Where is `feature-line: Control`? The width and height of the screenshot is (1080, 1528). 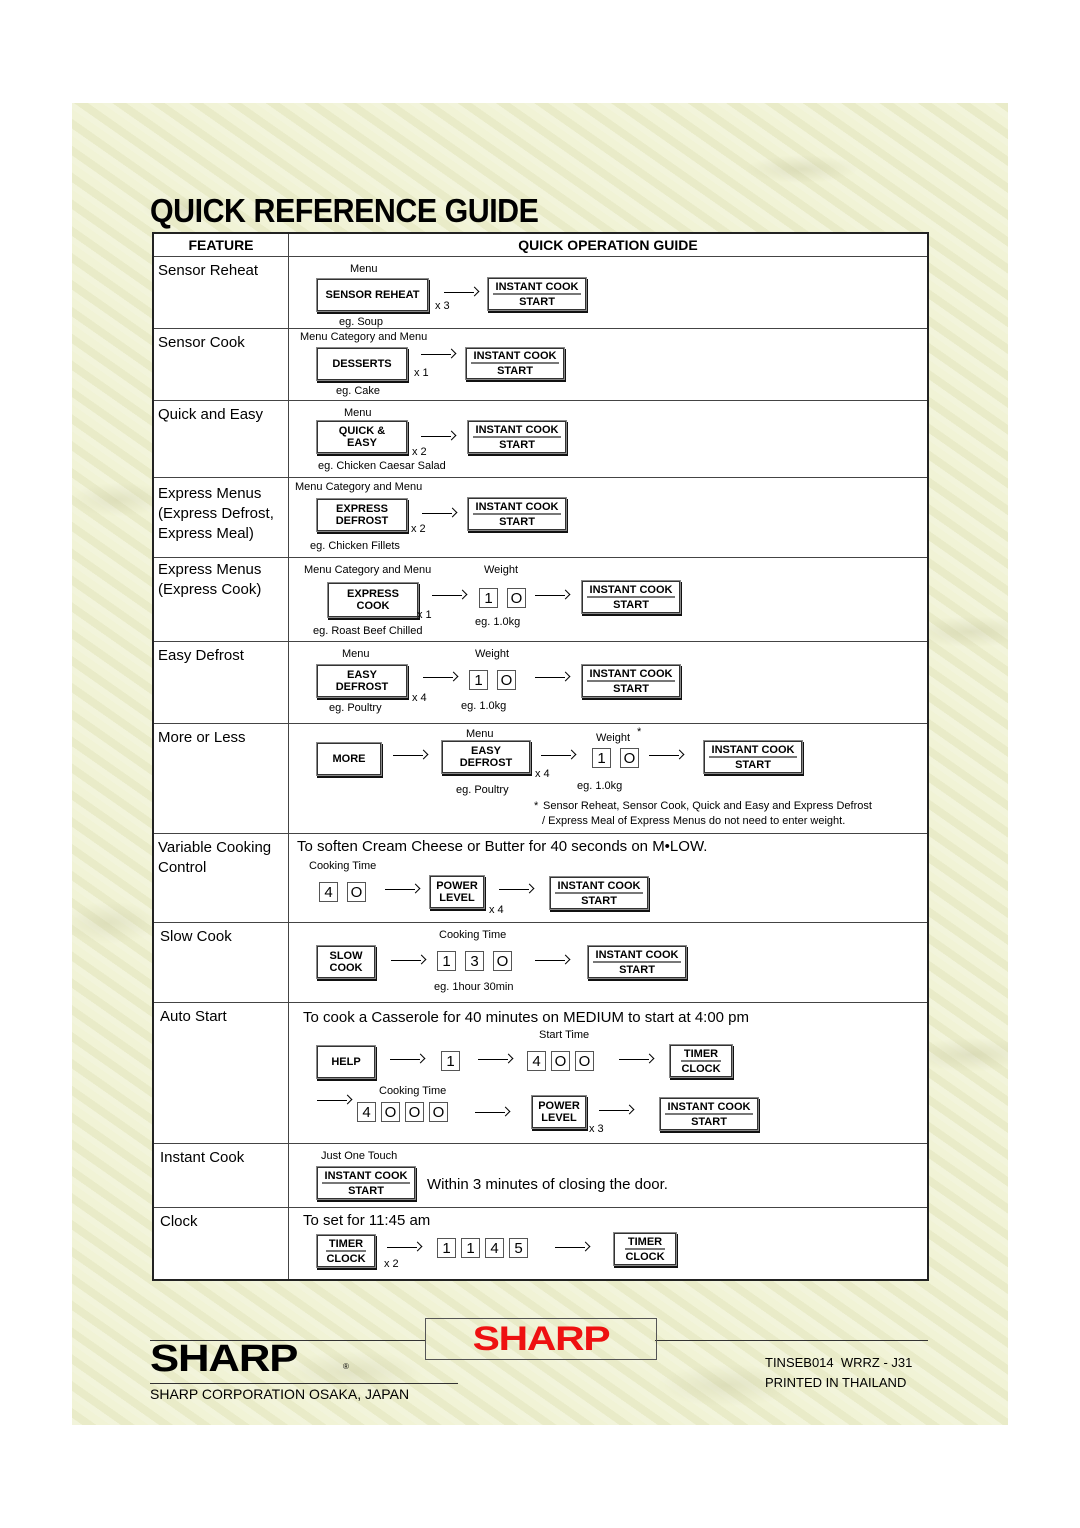 feature-line: Control is located at coordinates (182, 867).